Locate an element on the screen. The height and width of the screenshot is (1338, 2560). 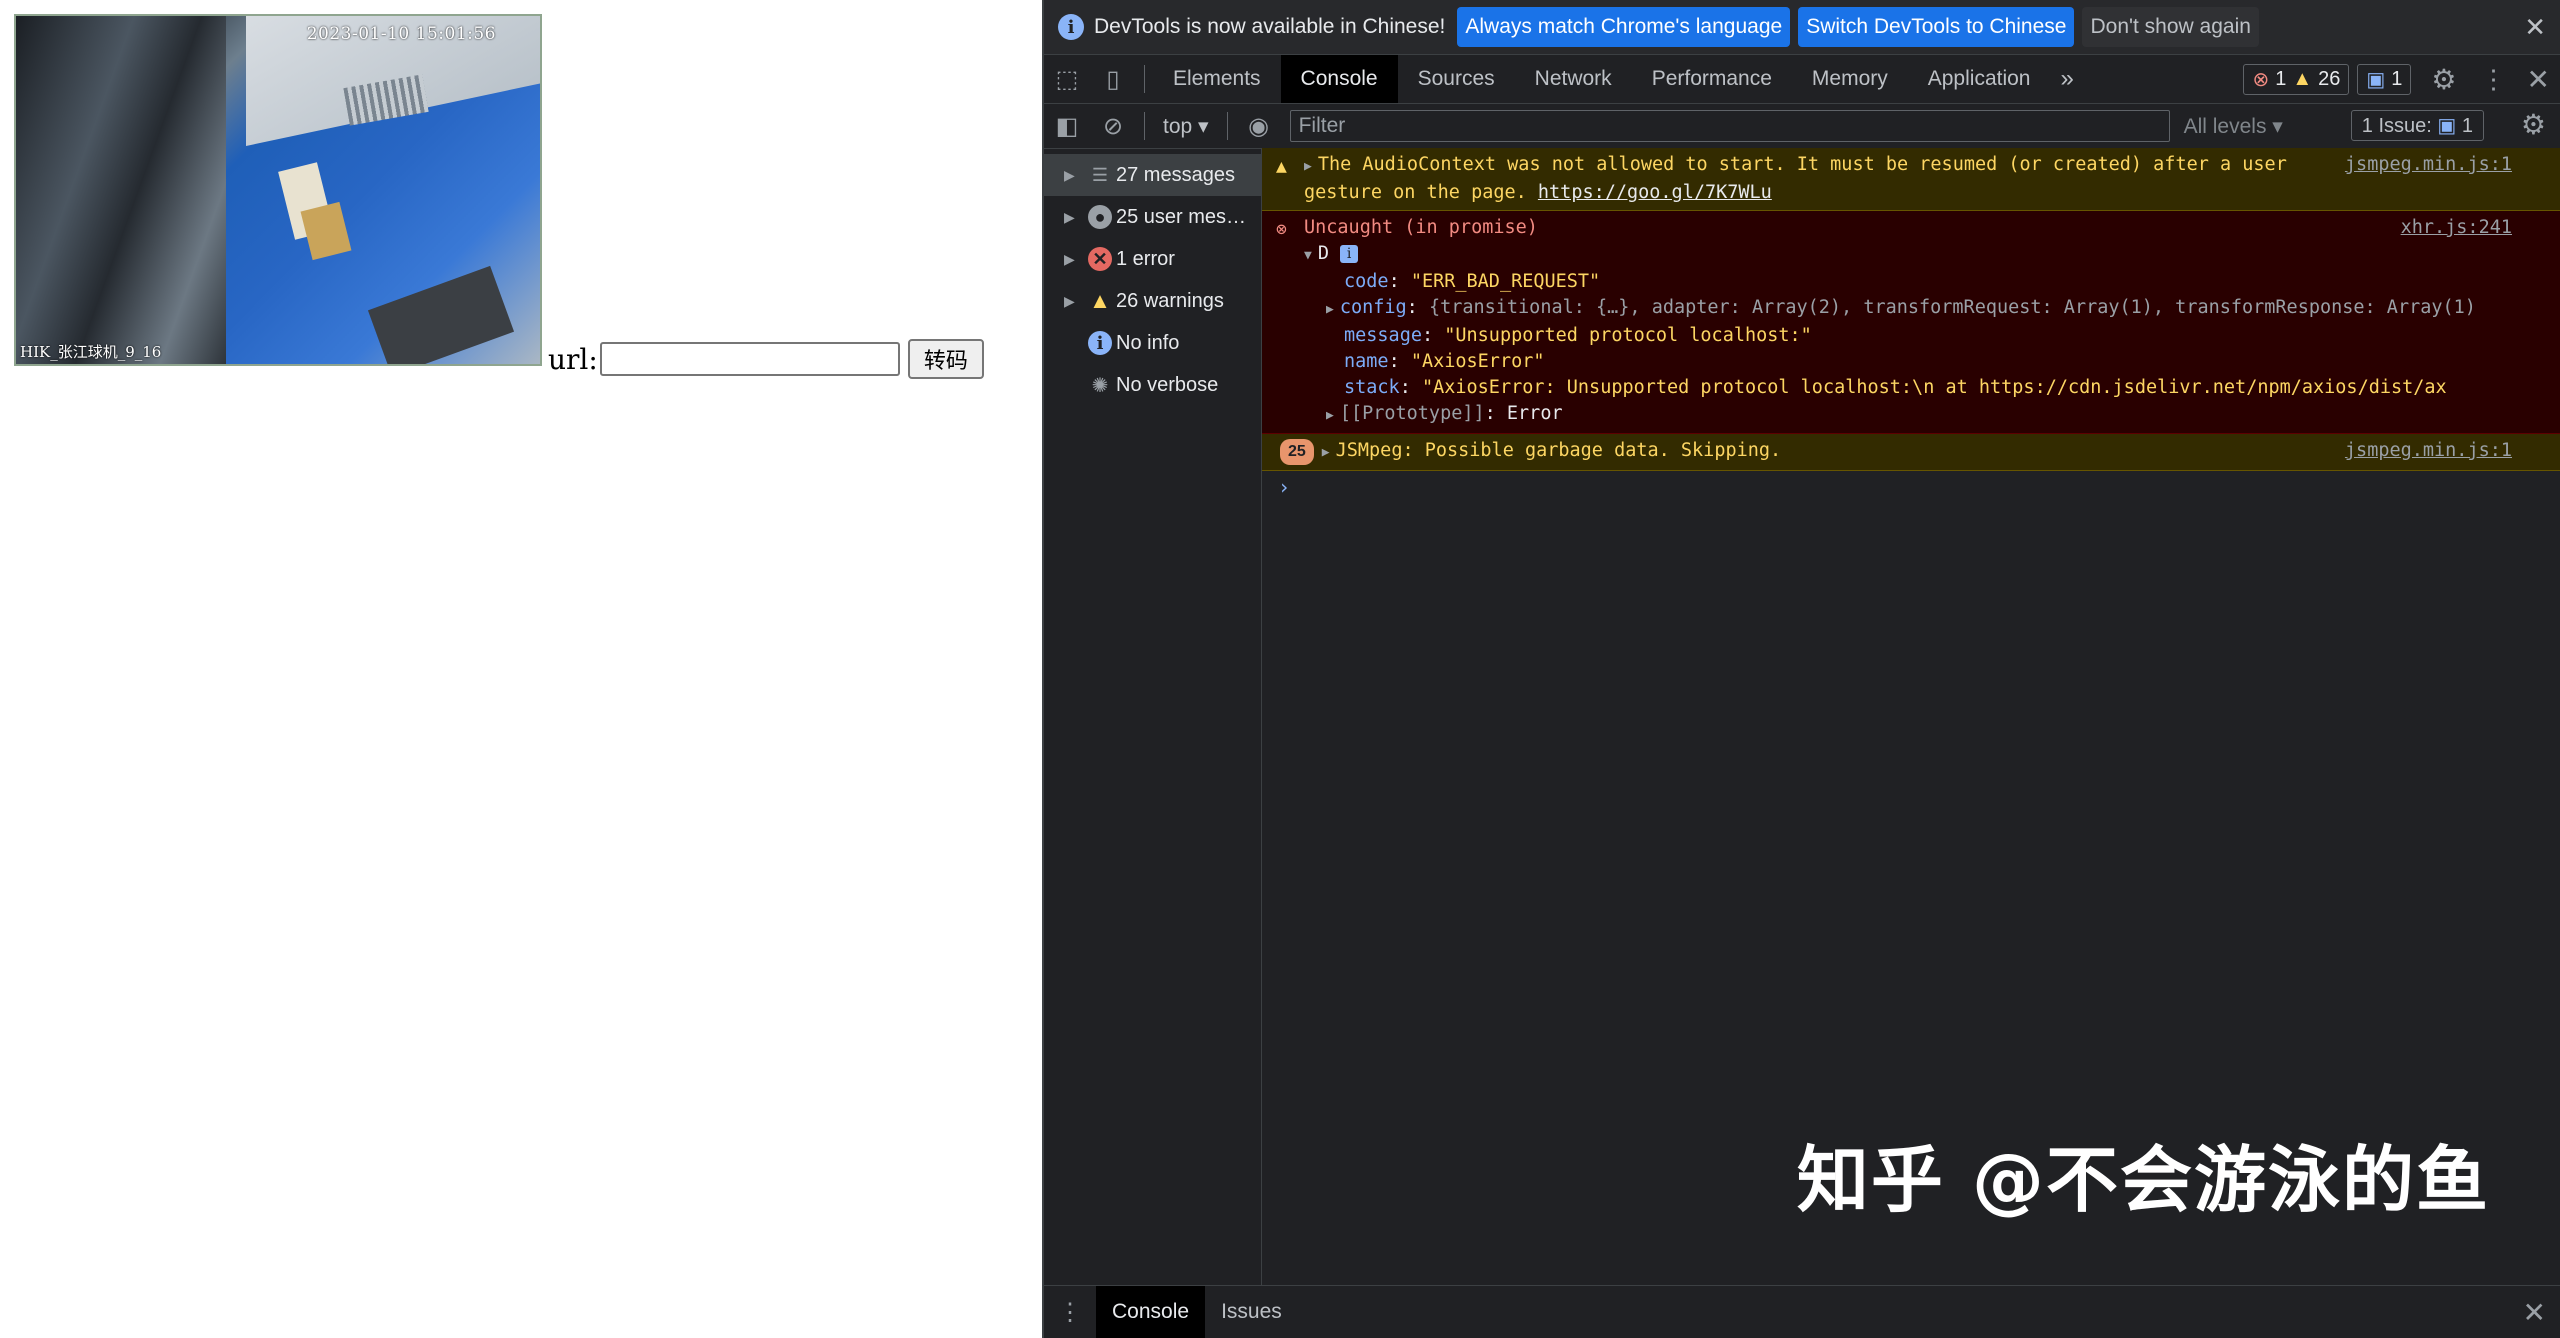
video-timestamp: 2023-01-10 15:01:56 is located at coordinates (401, 34).